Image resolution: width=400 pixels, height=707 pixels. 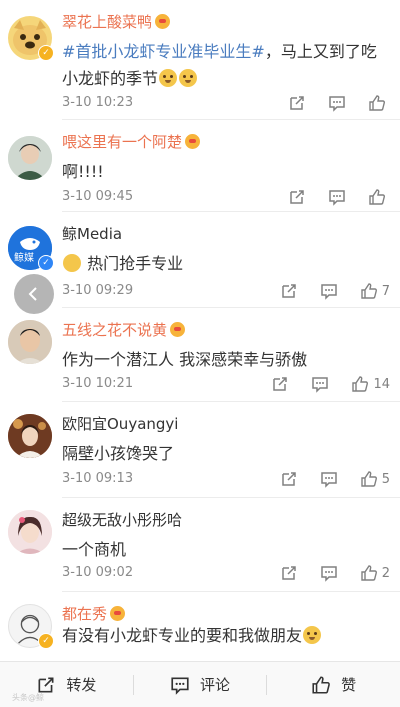 I want to click on comment-actions: 5, so click(x=324, y=479).